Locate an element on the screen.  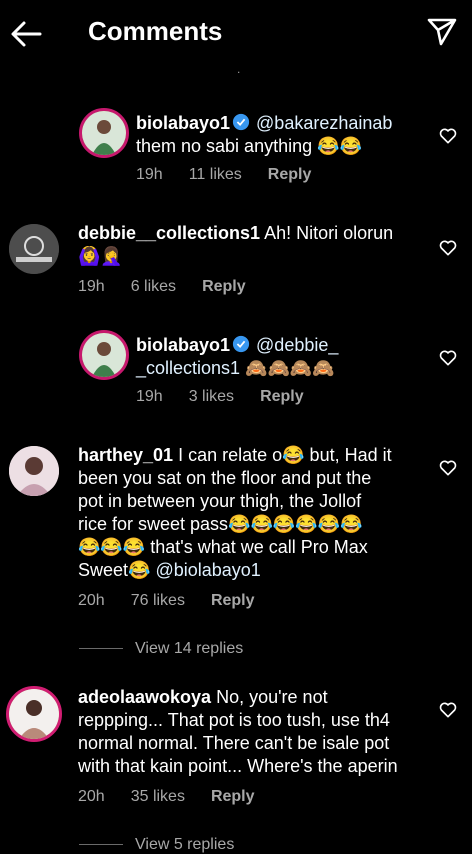
view-replies-label: View 5 replies is located at coordinates (184, 844).